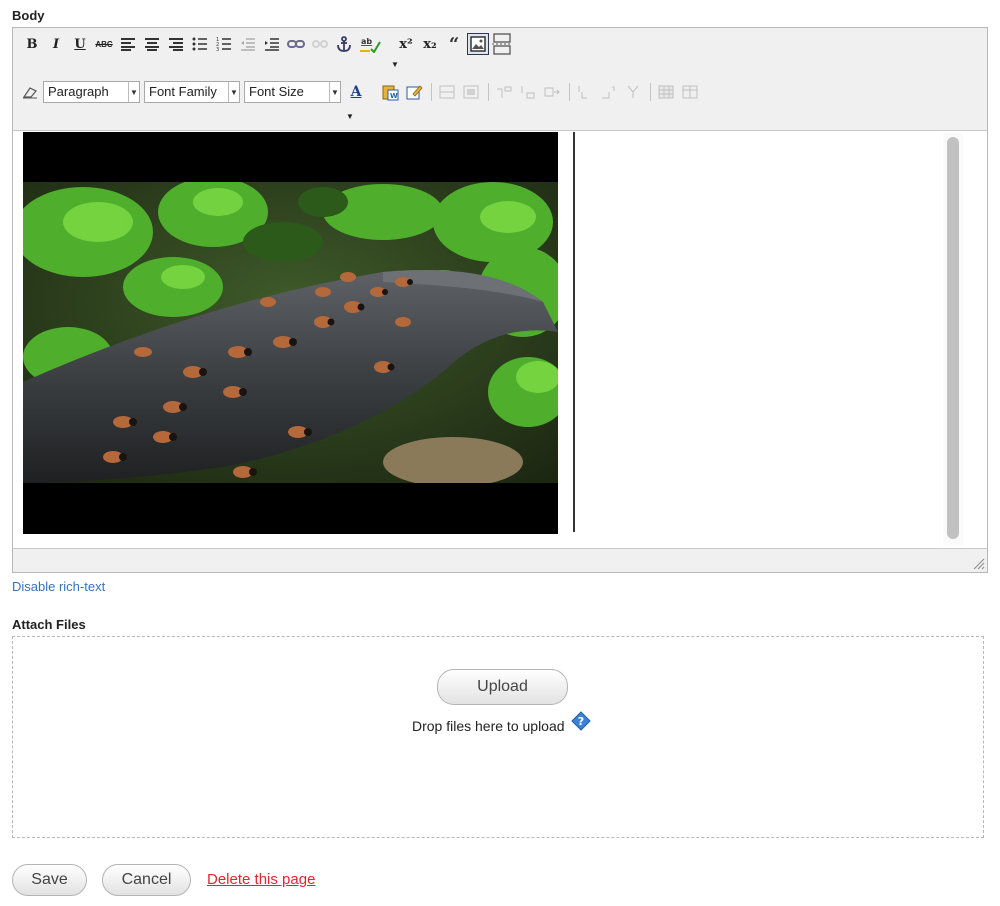 The height and width of the screenshot is (906, 1000). I want to click on text-cursor, so click(574, 332).